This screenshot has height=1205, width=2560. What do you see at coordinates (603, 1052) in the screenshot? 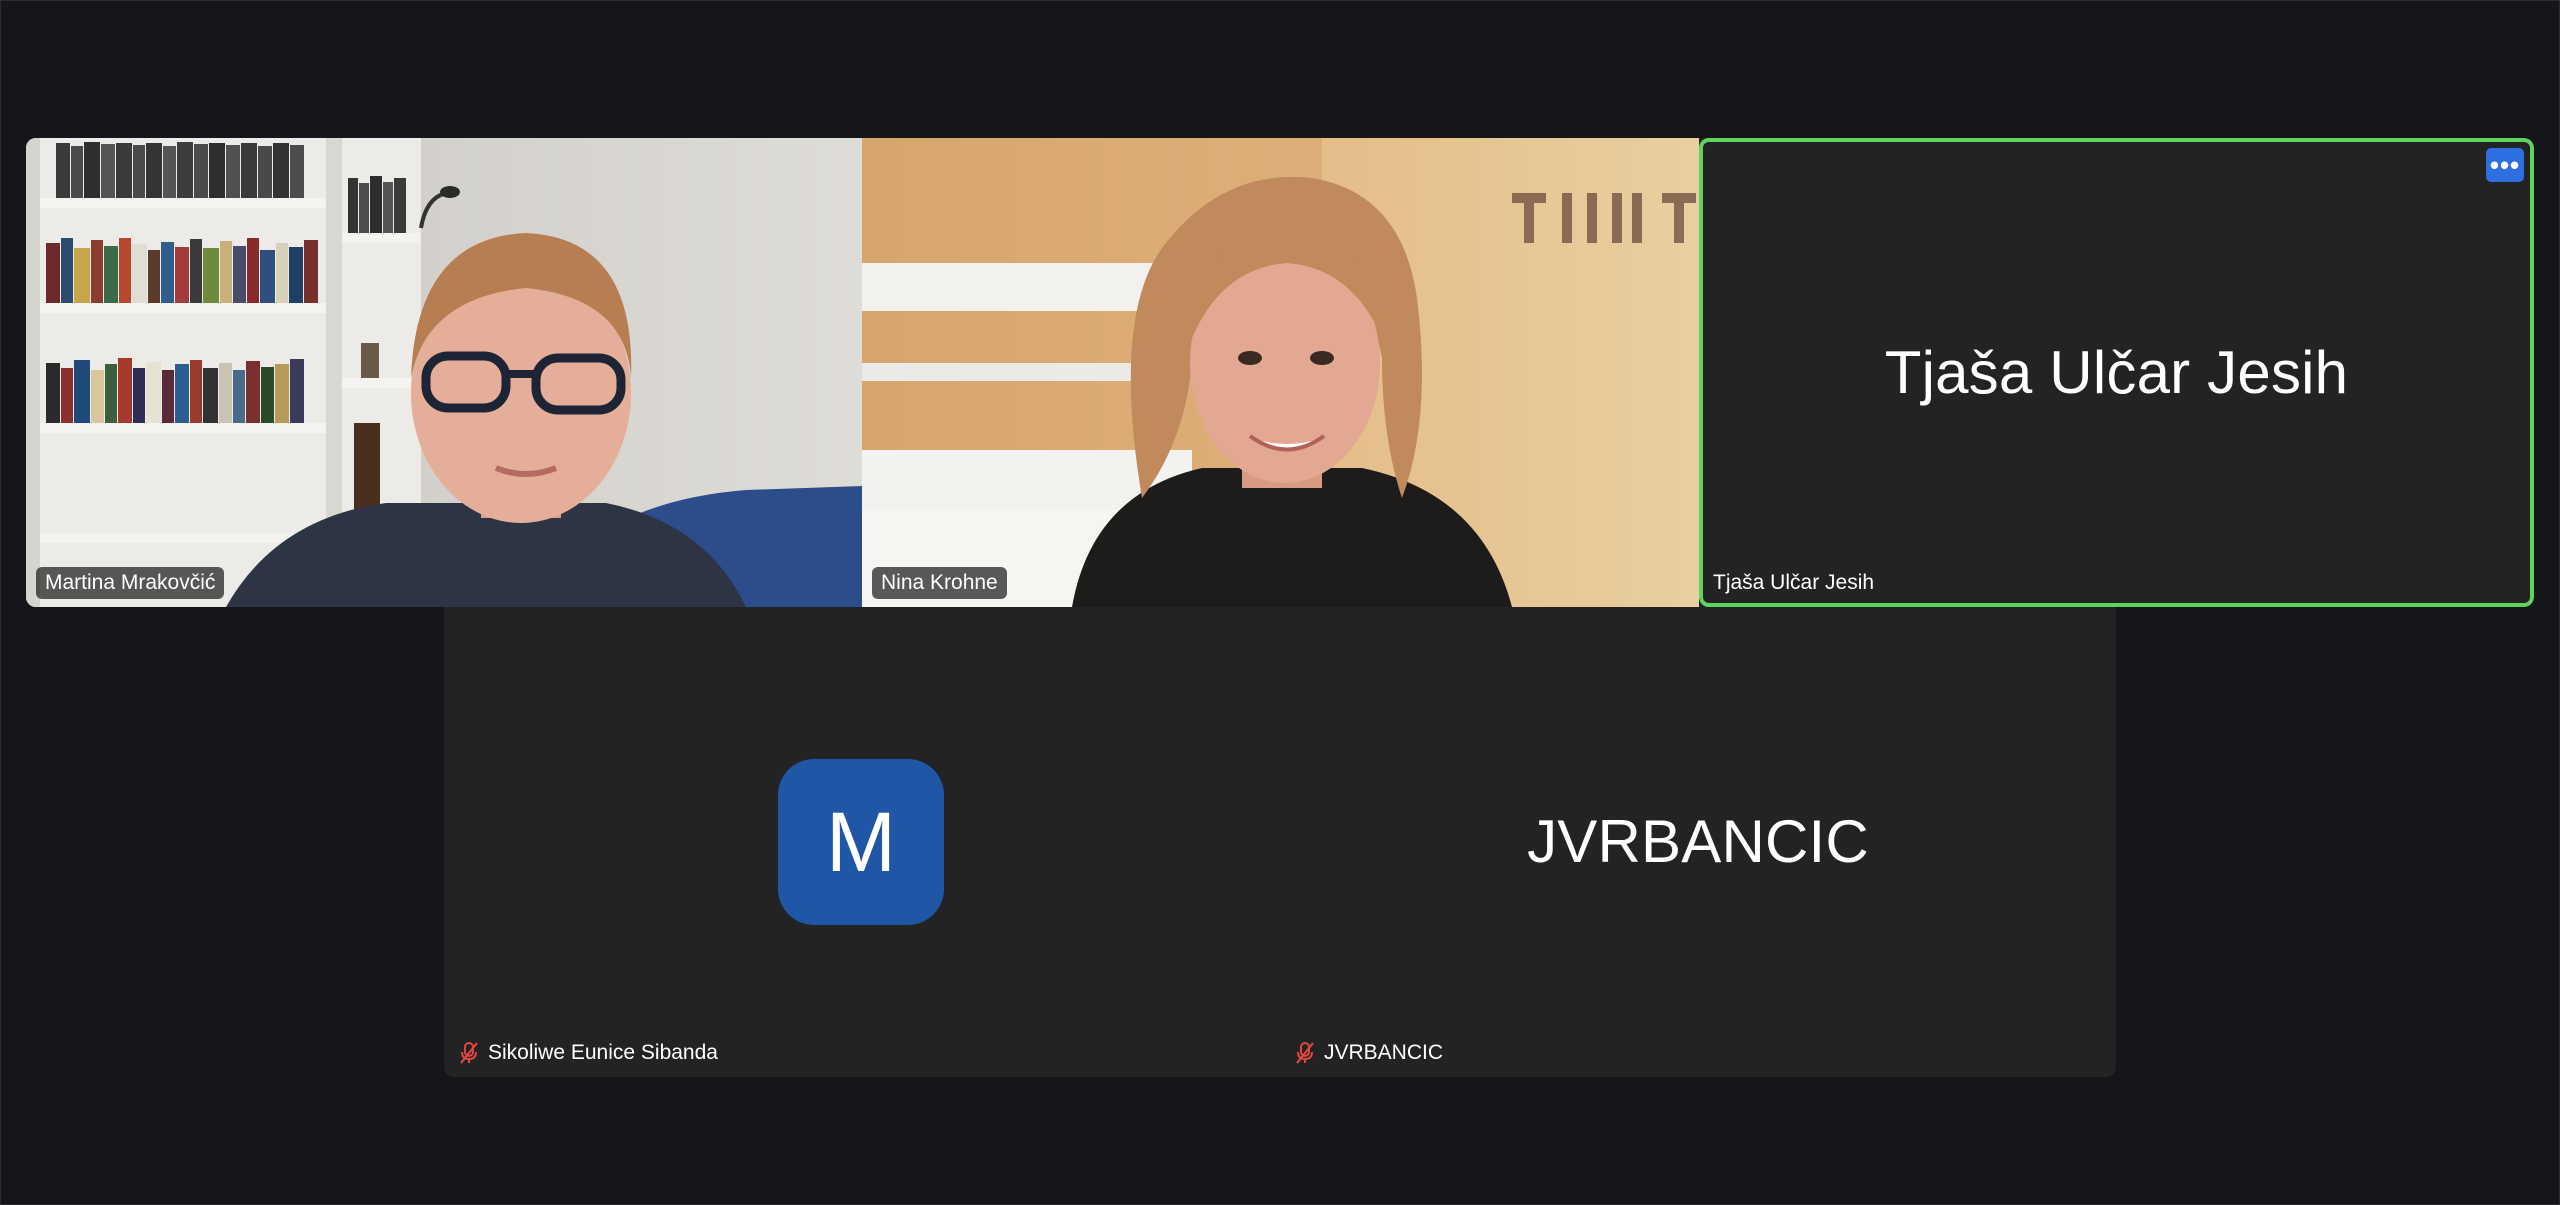
I see `participant-name: Sikoliwe Eunice Sibanda` at bounding box center [603, 1052].